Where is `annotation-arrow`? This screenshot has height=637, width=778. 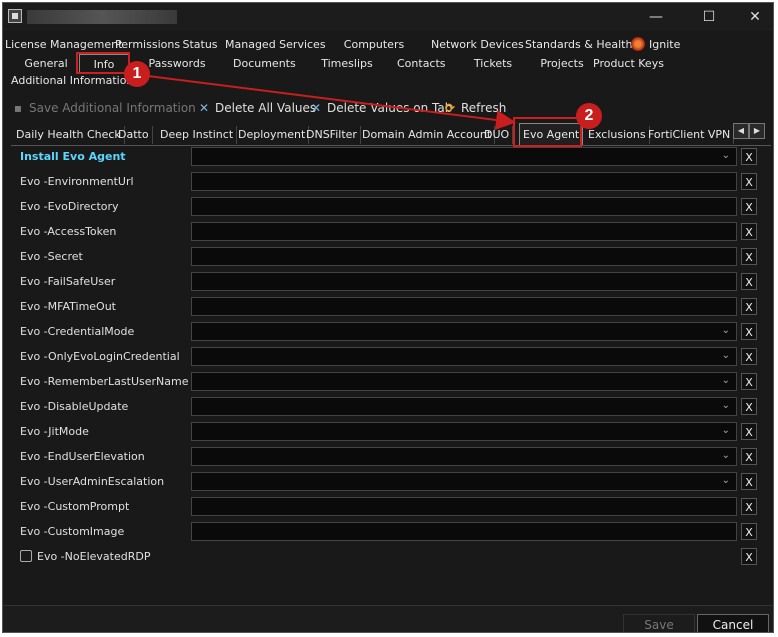
annotation-arrow is located at coordinates (323, 101).